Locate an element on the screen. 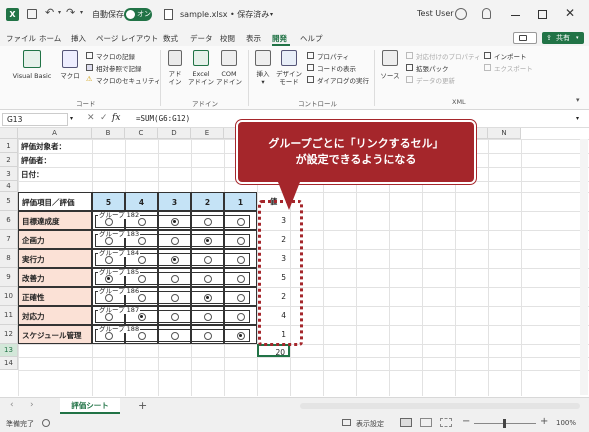 This screenshot has height=432, width=589. prev-sheet-icon: ‹ is located at coordinates (12, 405).